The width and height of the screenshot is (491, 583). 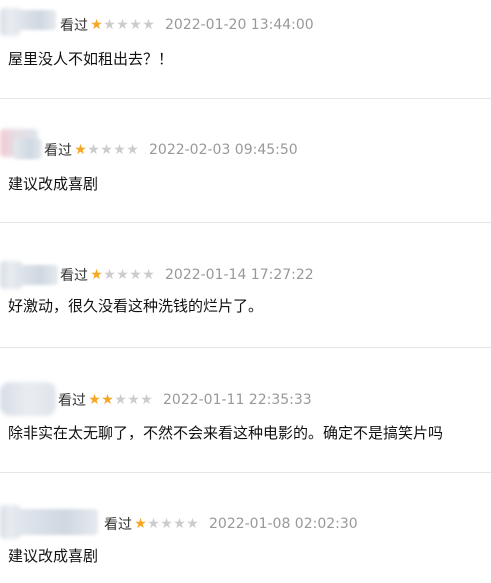 I want to click on comment-meta: 看过 ★ ★ ★ ★ ★ 2022-01-08 02:02:30, so click(x=231, y=524).